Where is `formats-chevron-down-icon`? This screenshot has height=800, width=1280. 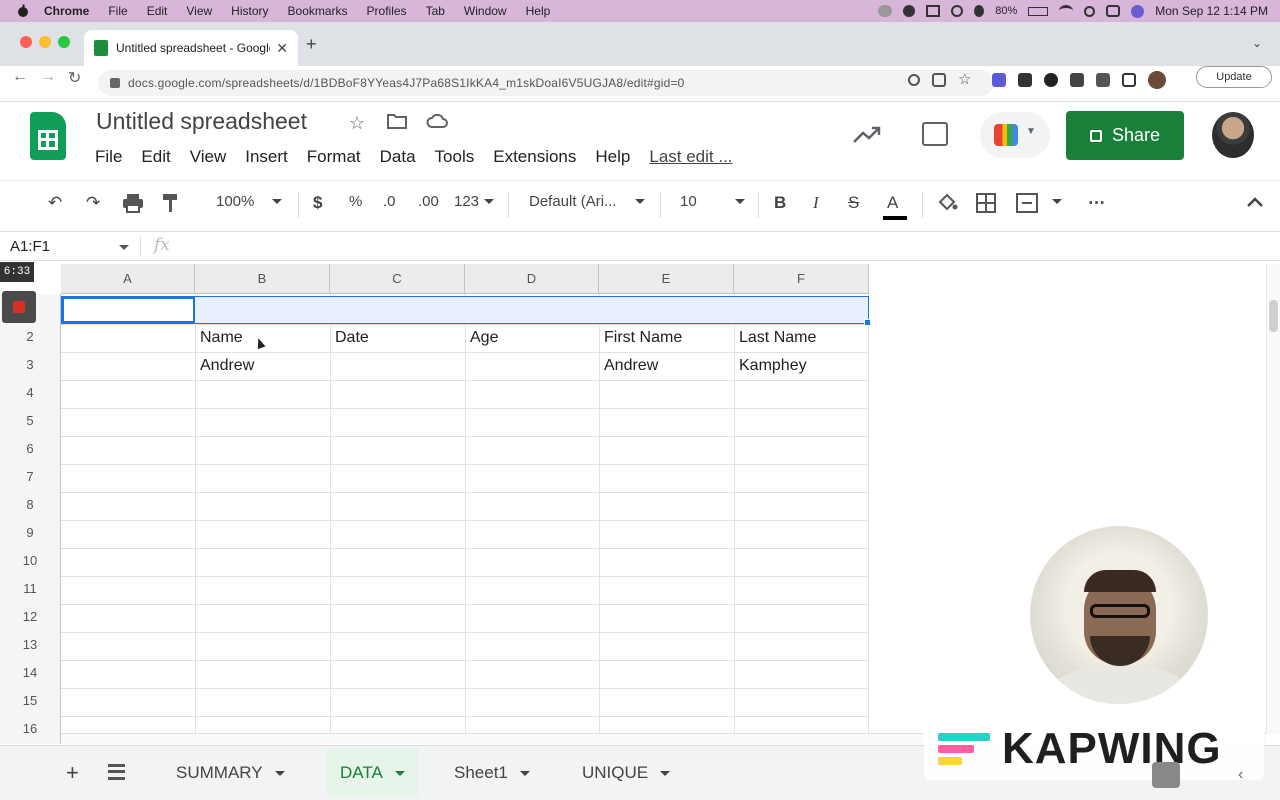
formats-chevron-down-icon is located at coordinates (489, 201).